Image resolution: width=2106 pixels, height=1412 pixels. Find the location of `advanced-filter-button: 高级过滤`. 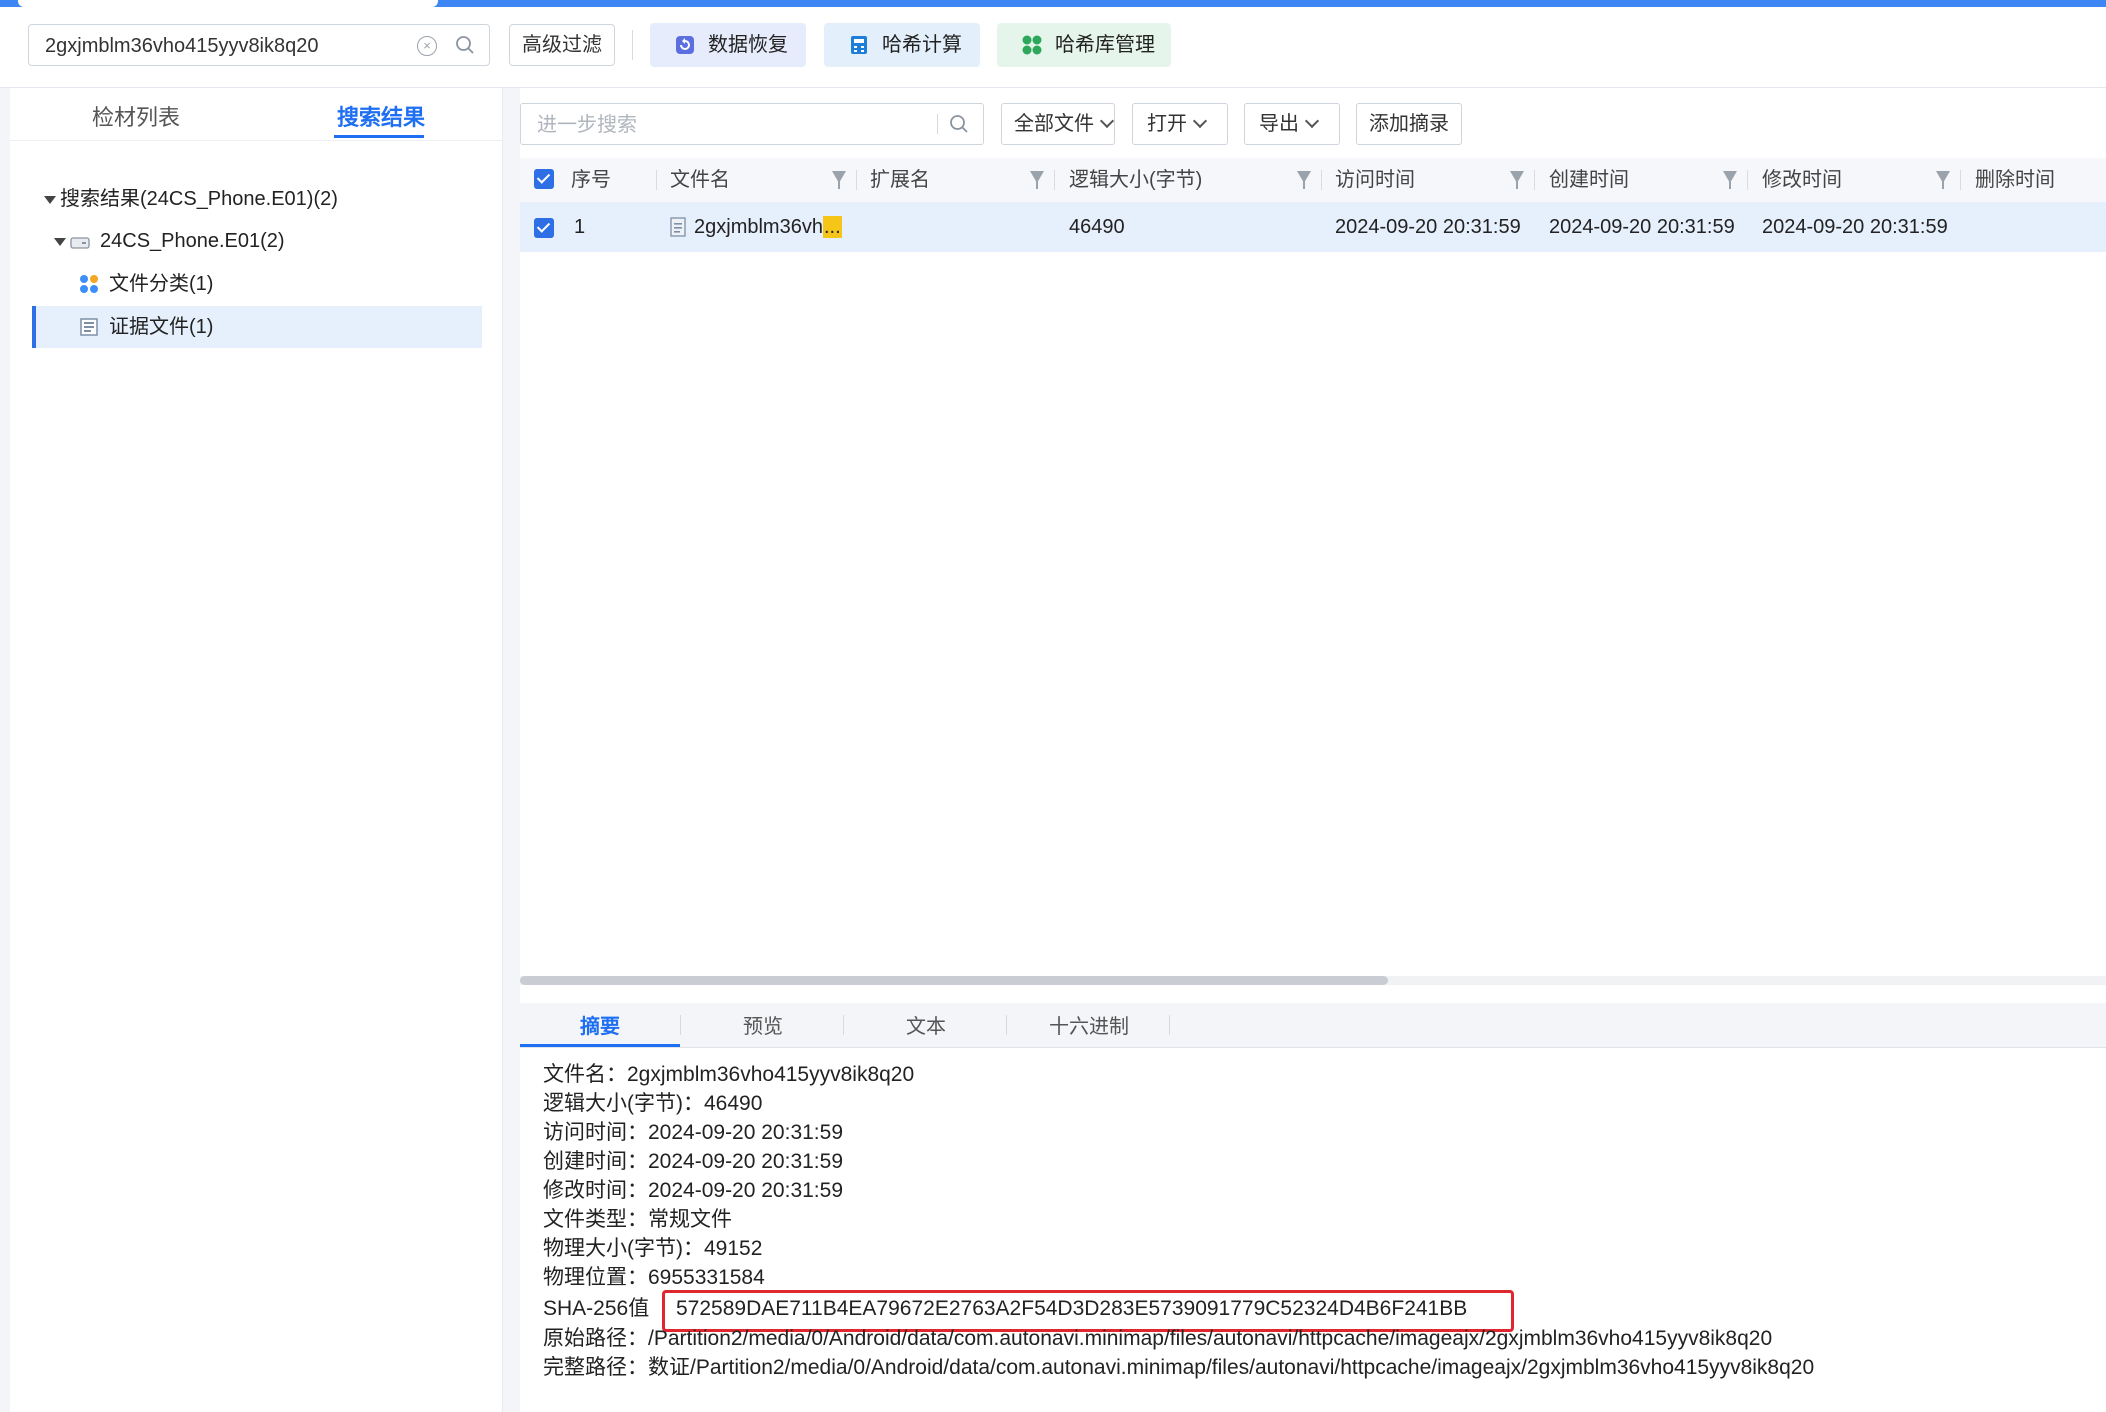

advanced-filter-button: 高级过滤 is located at coordinates (562, 45).